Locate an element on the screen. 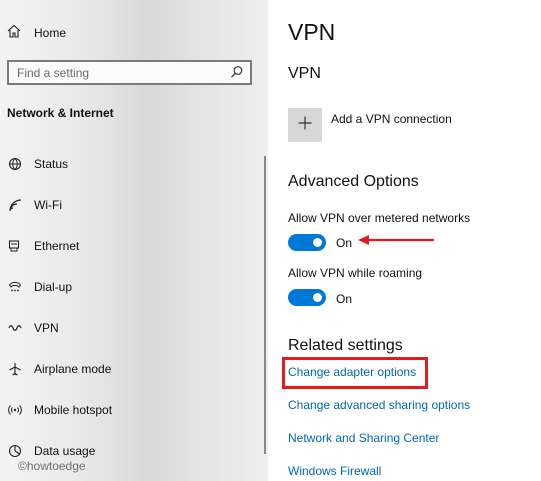  sidebar-item-label: Airplane mode is located at coordinates (73, 369).